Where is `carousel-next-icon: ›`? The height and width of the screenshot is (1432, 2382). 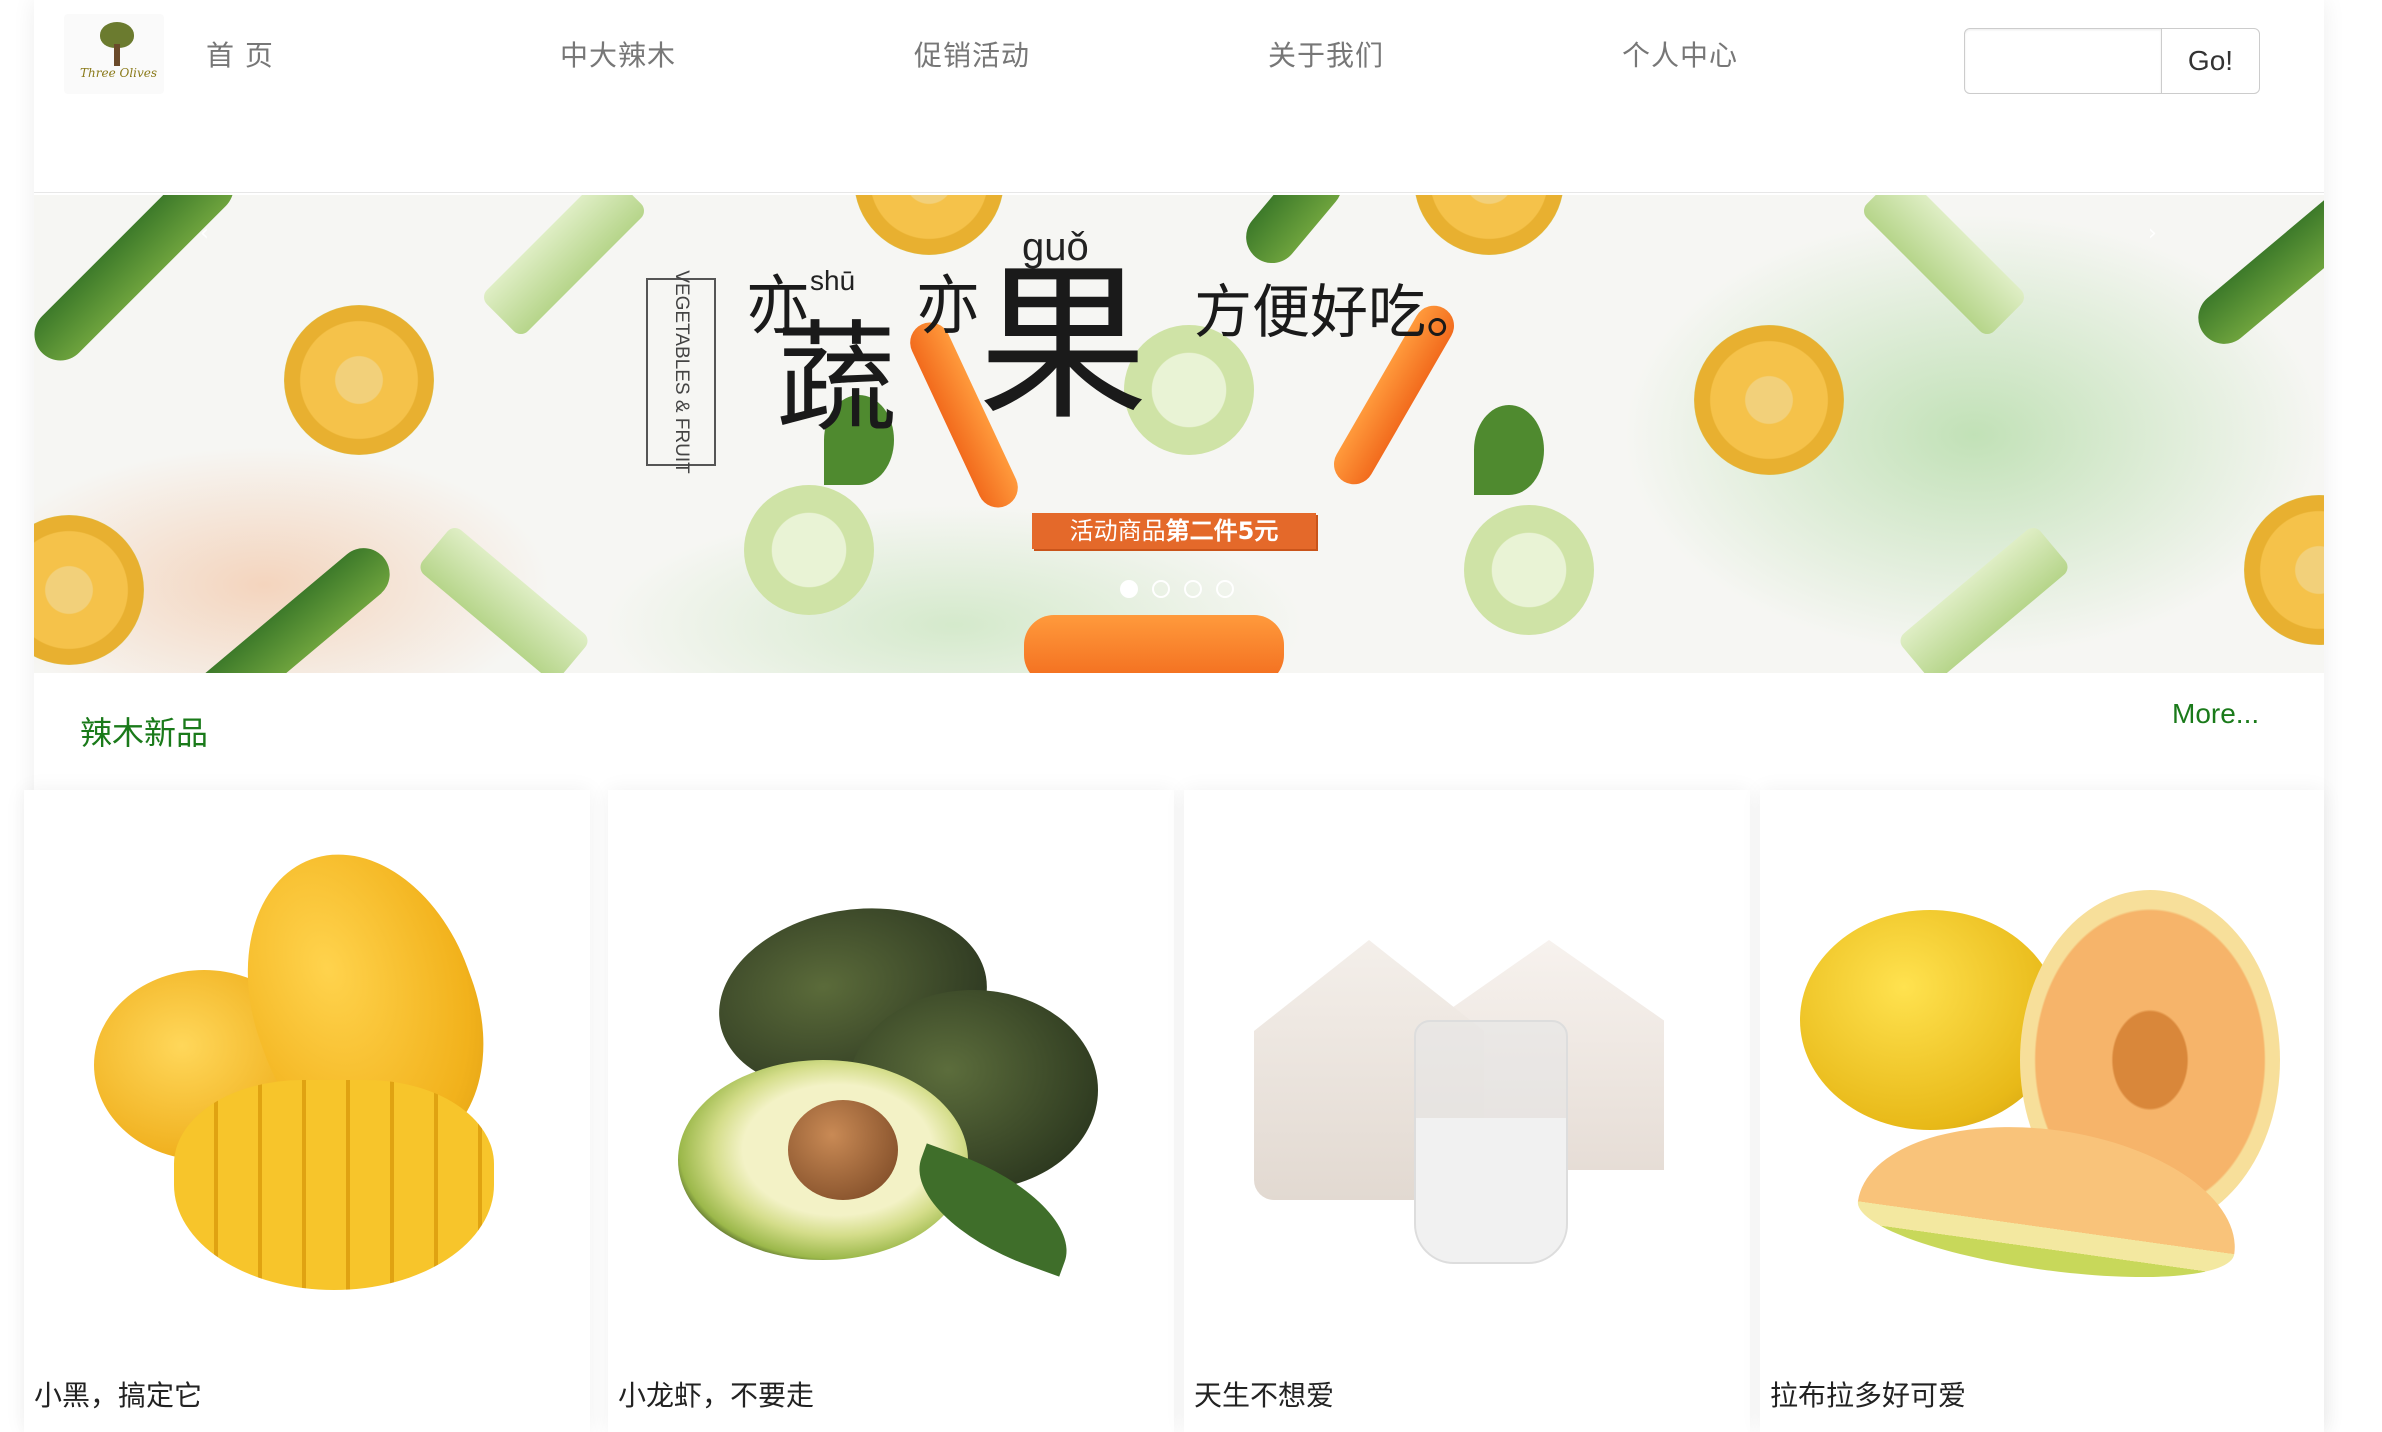 carousel-next-icon: › is located at coordinates (2152, 233).